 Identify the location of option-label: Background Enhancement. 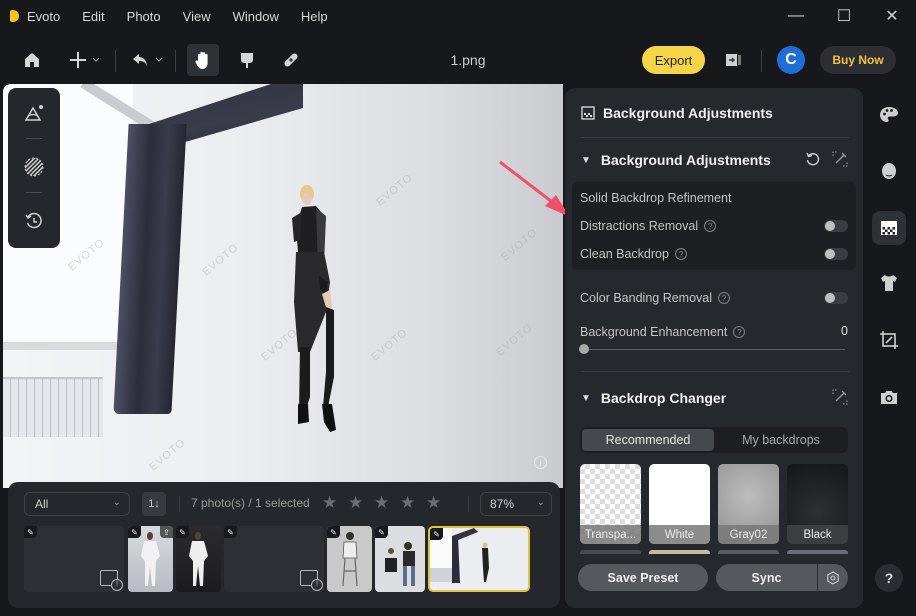
(654, 332).